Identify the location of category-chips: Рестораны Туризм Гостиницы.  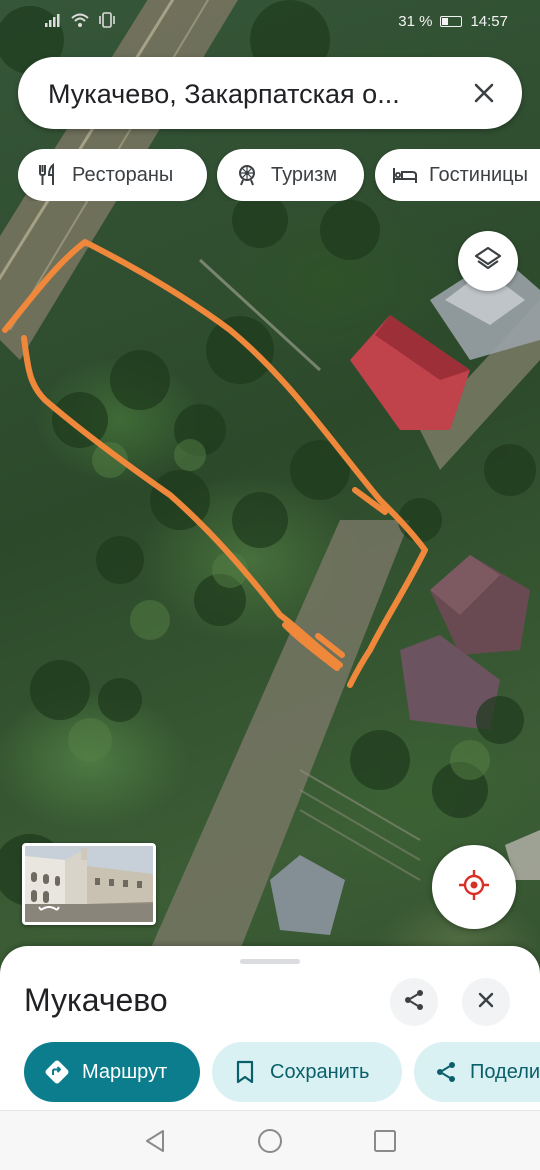
(279, 175).